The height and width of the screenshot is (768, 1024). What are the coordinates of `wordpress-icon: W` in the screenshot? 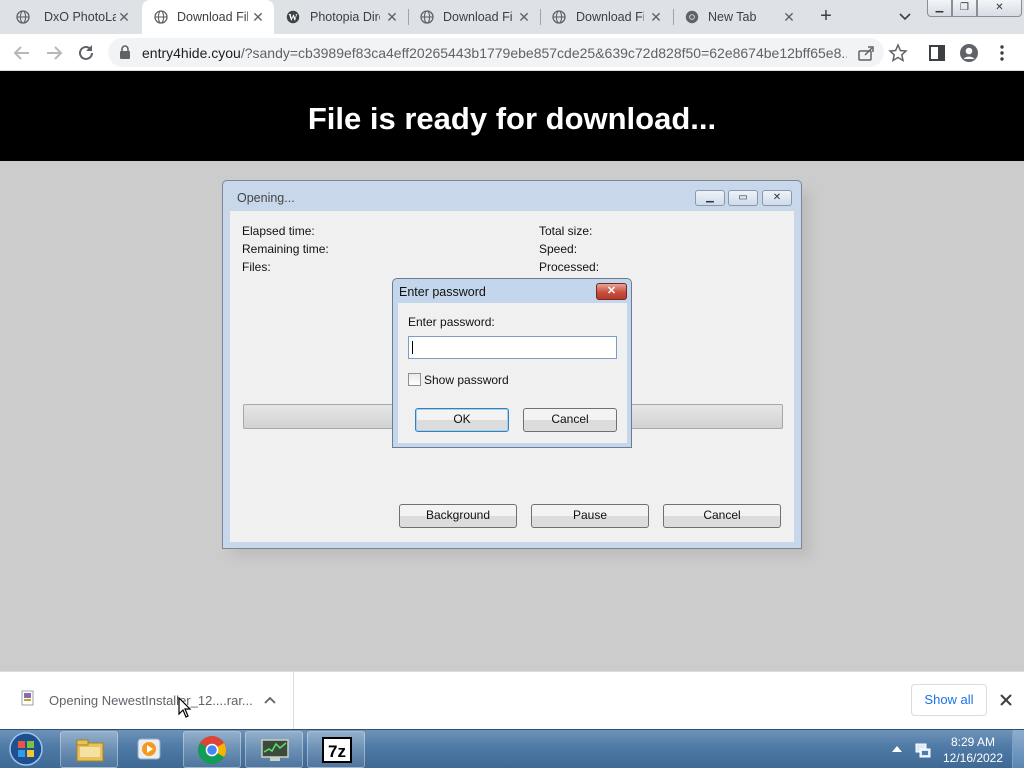 It's located at (293, 17).